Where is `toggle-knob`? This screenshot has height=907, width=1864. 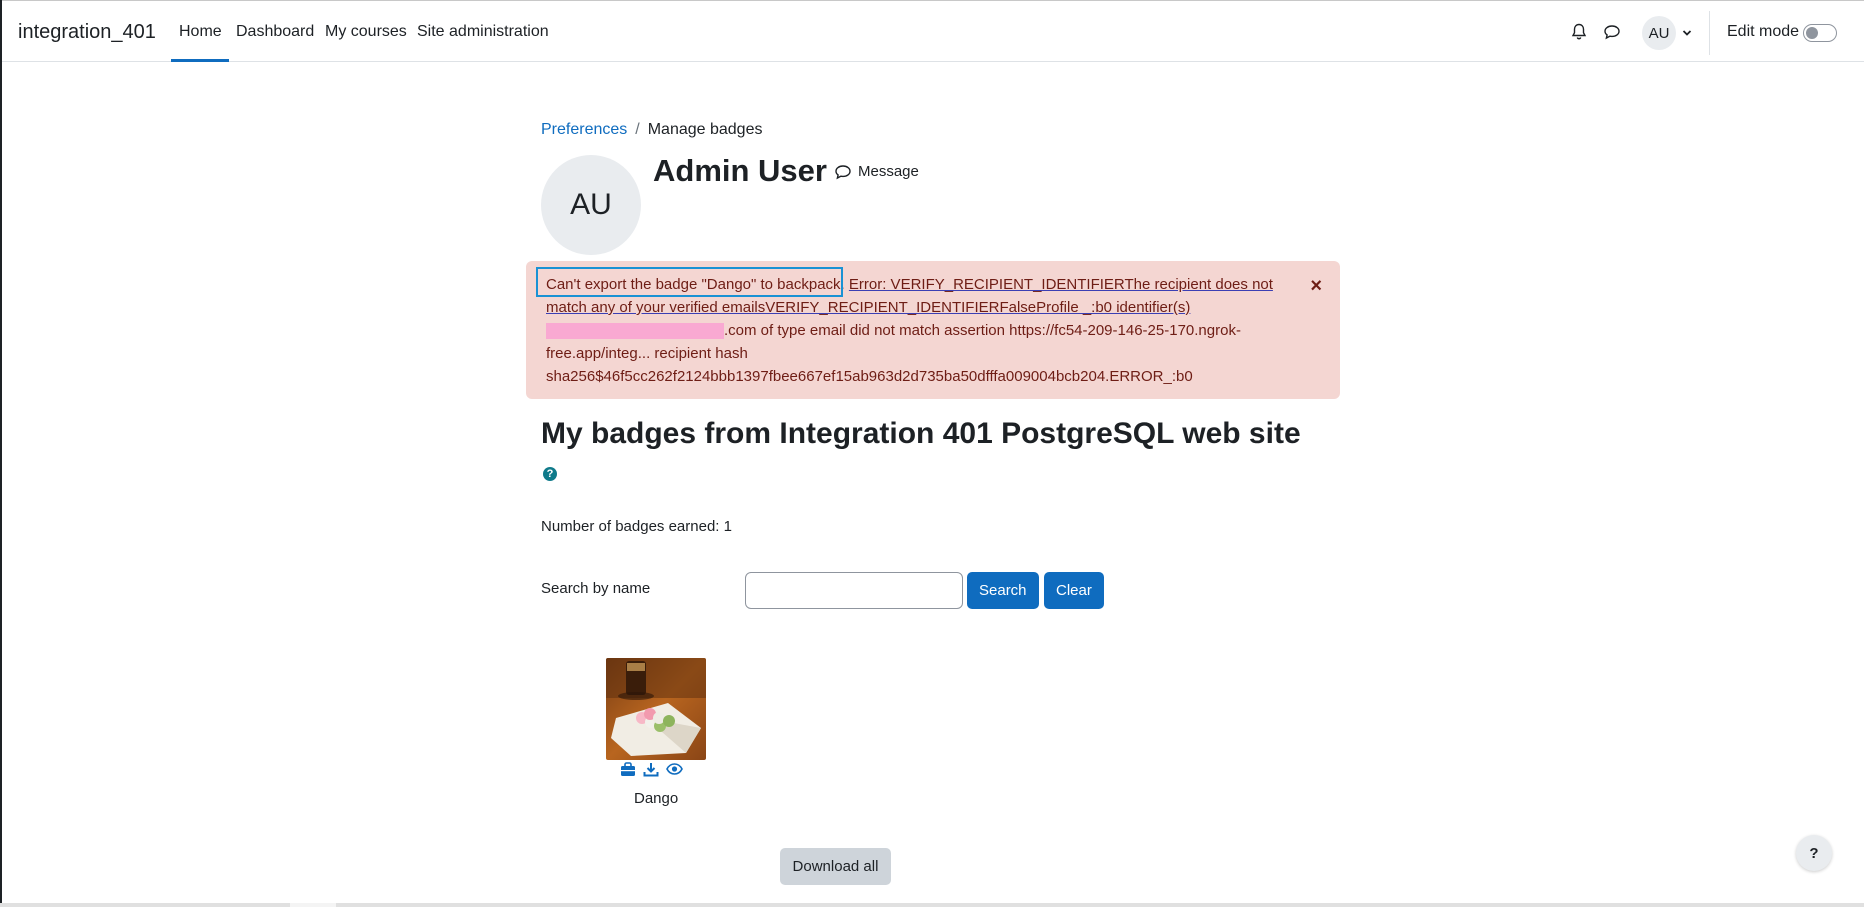 toggle-knob is located at coordinates (1812, 33).